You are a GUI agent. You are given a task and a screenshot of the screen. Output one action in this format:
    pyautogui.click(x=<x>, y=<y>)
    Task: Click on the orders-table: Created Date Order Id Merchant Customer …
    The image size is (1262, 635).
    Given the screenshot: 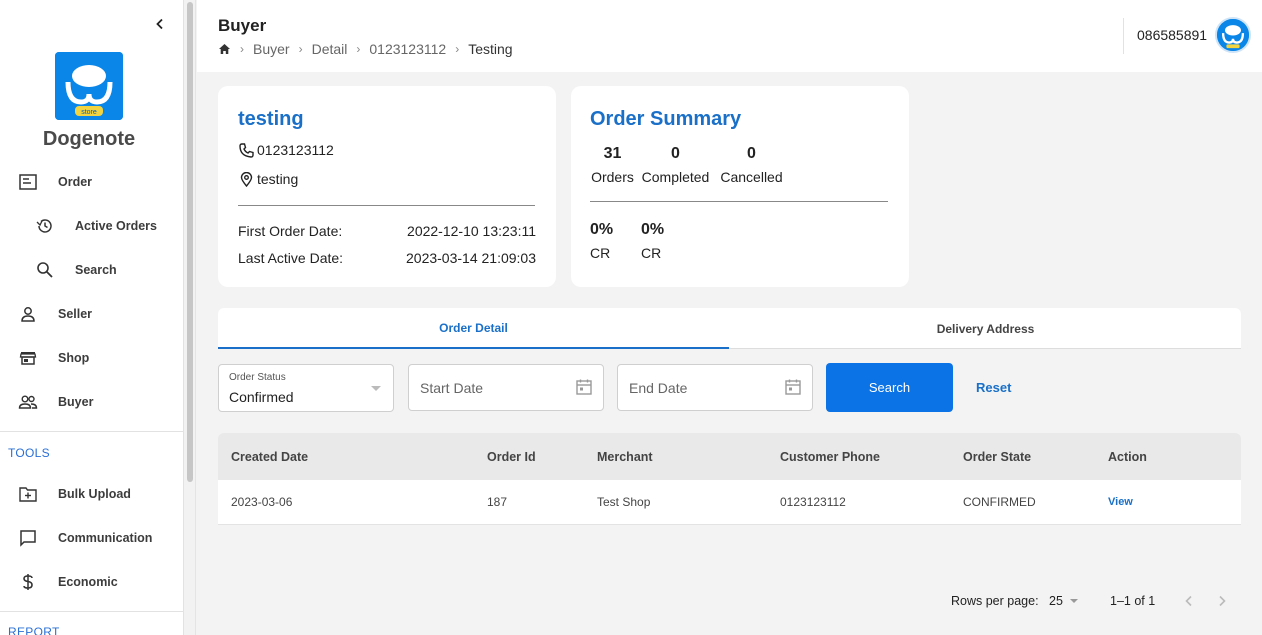 What is the action you would take?
    pyautogui.click(x=729, y=479)
    